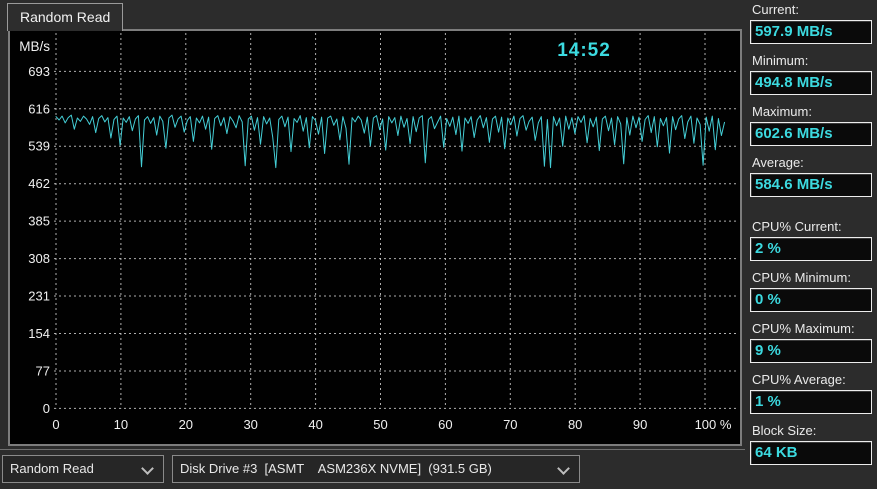 The width and height of the screenshot is (877, 489). Describe the element at coordinates (39, 71) in the screenshot. I see `svg-text: 693` at that location.